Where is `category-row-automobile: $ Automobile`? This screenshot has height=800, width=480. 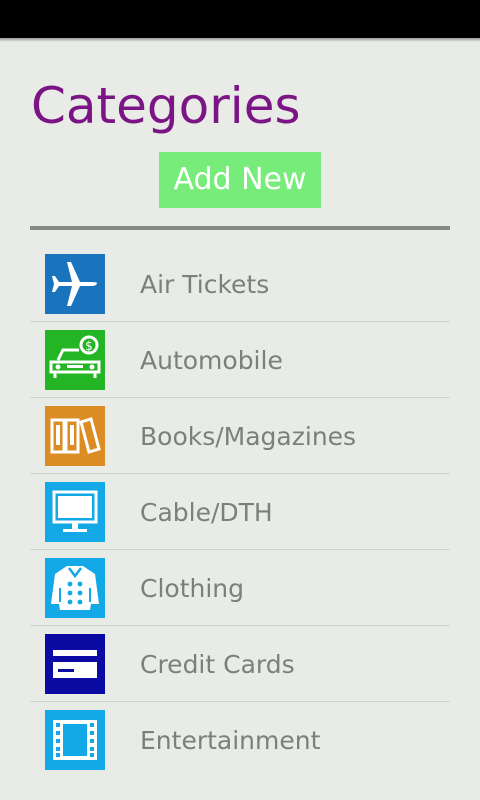 category-row-automobile: $ Automobile is located at coordinates (240, 360).